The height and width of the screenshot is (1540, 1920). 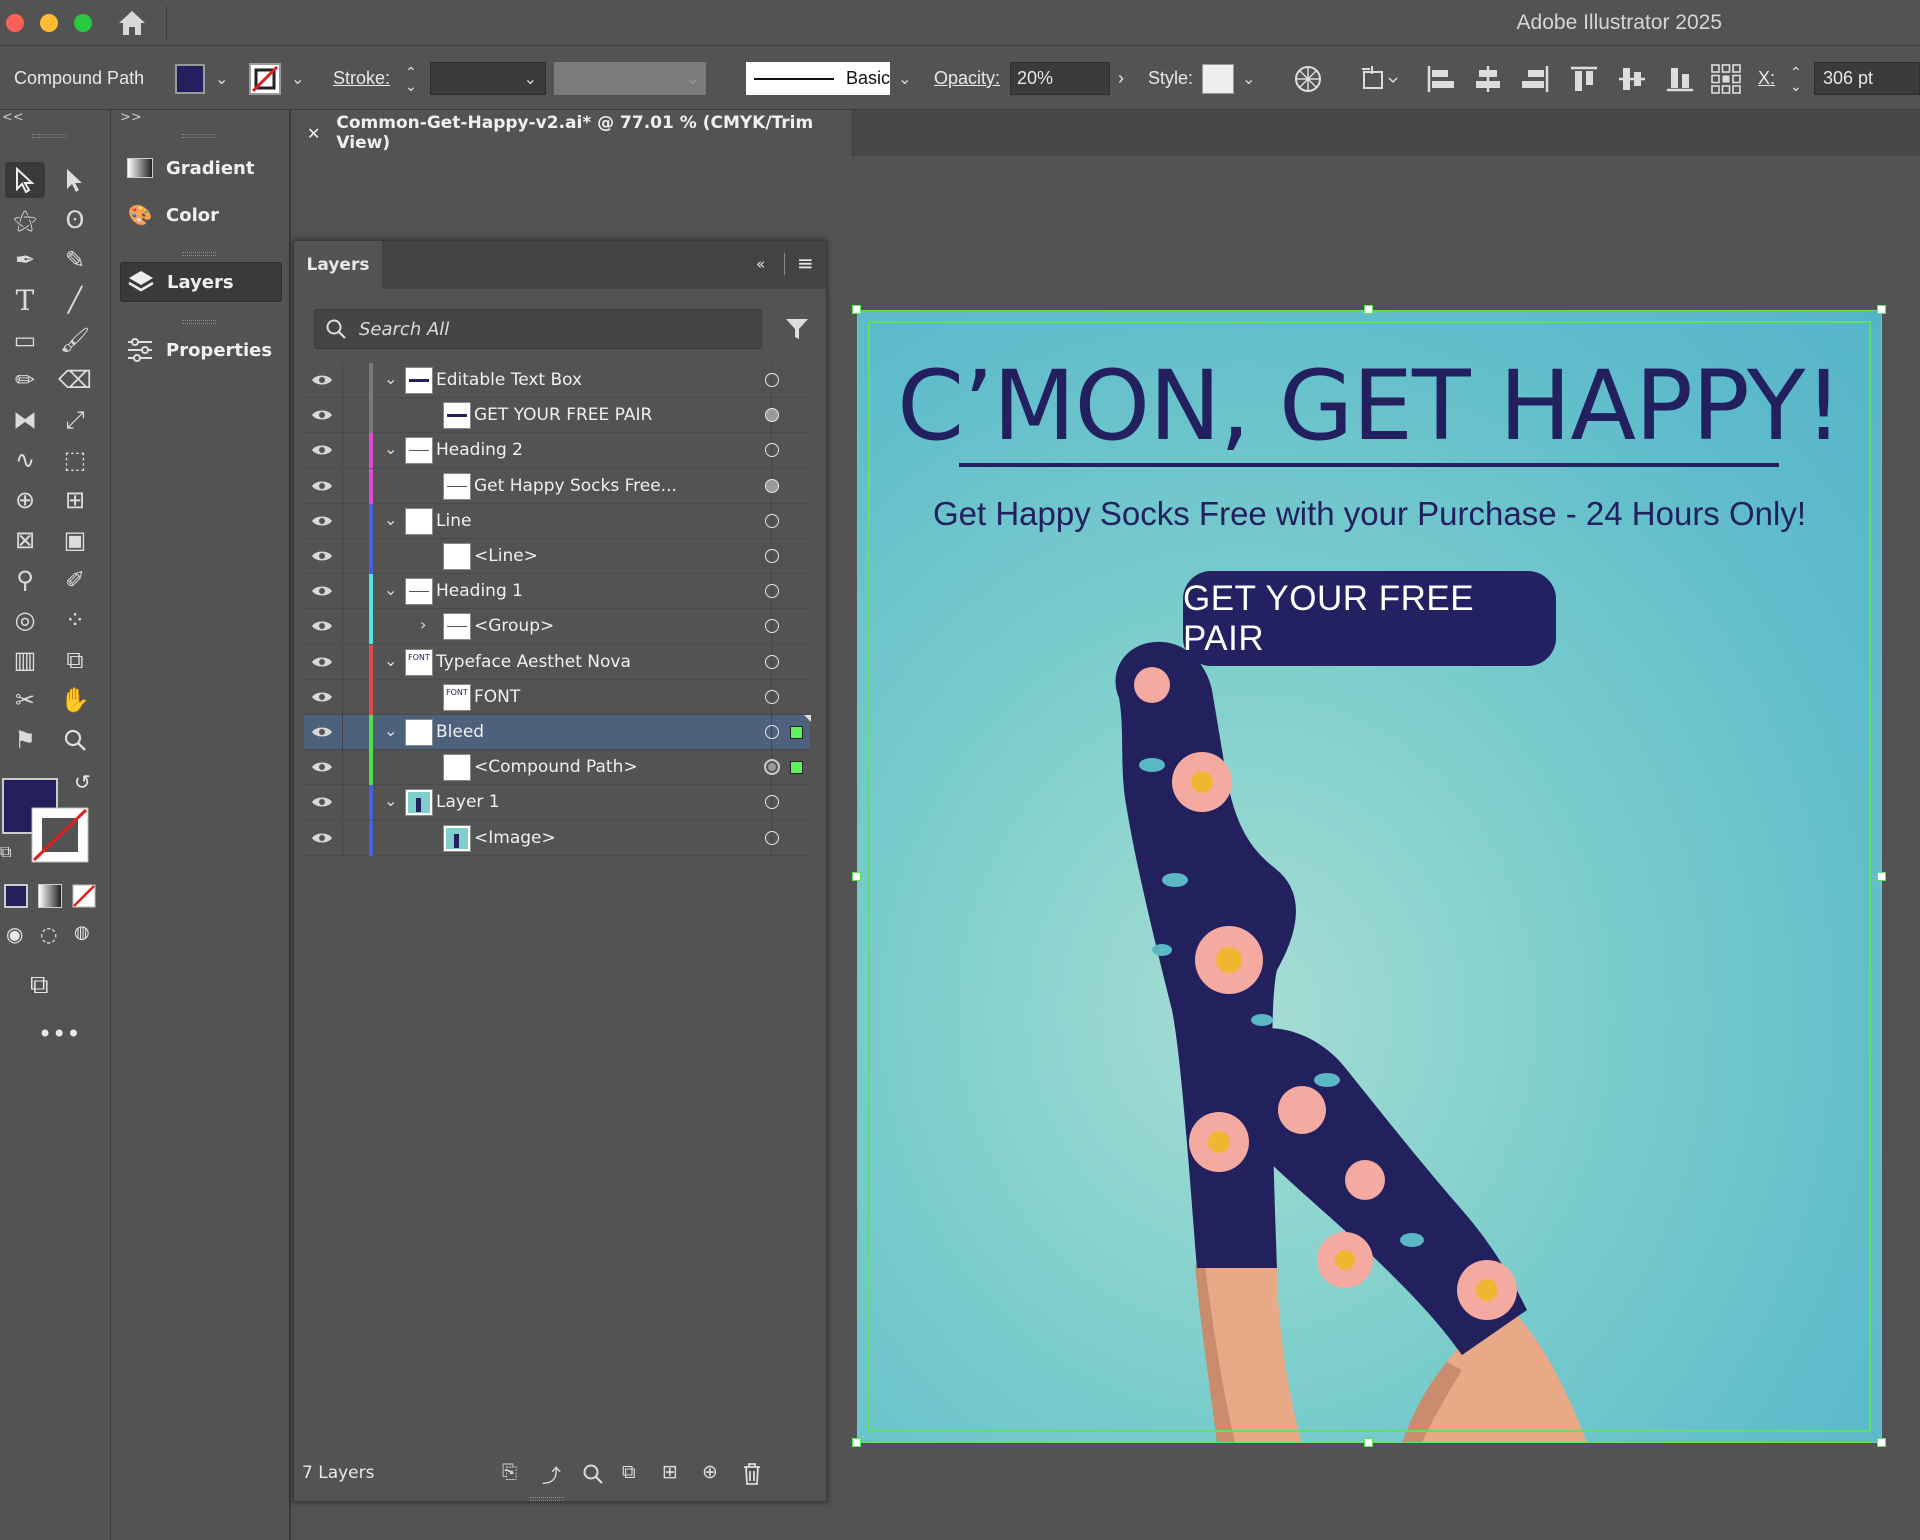 What do you see at coordinates (760, 264) in the screenshot?
I see `collapse-panel-icon: «` at bounding box center [760, 264].